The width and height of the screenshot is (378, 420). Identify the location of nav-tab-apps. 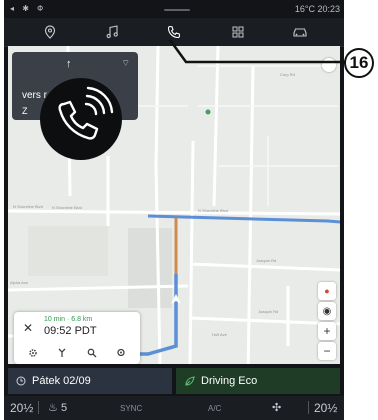
(238, 32).